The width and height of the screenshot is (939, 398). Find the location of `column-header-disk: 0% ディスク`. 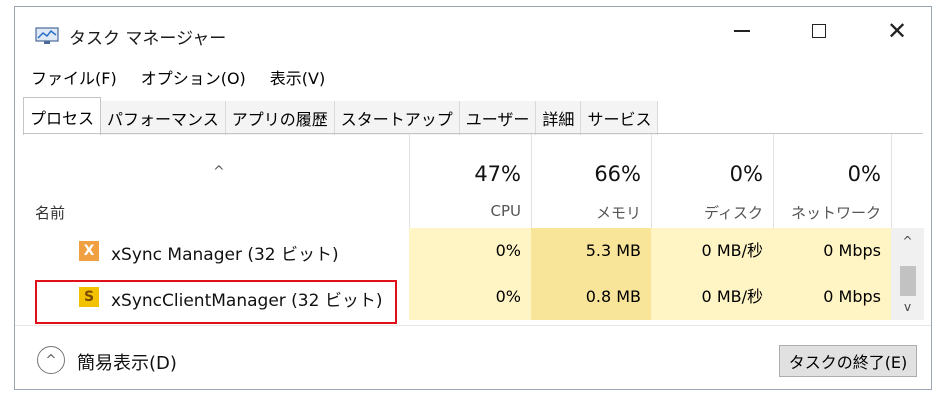

column-header-disk: 0% ディスク is located at coordinates (712, 184).